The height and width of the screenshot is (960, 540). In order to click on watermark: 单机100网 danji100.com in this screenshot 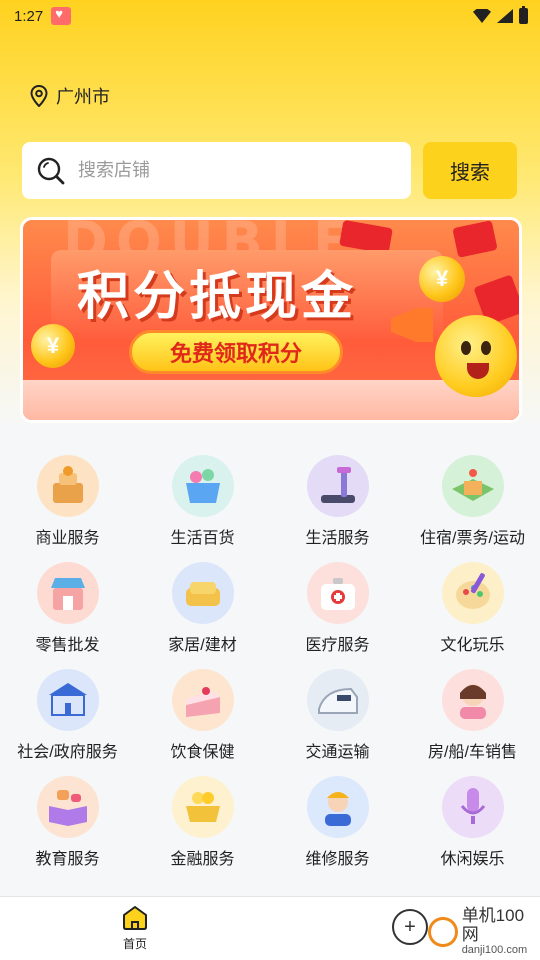, I will do `click(484, 931)`.